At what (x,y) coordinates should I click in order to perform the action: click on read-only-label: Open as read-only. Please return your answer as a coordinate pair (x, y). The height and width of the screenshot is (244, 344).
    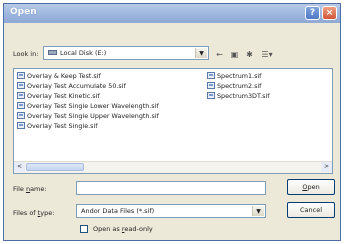
    Looking at the image, I should click on (123, 229).